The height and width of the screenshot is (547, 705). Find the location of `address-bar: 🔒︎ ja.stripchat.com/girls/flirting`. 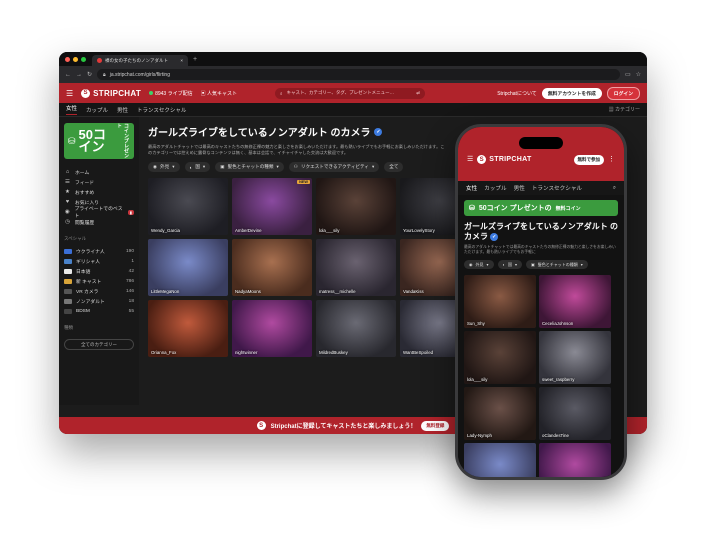

address-bar: 🔒︎ ja.stripchat.com/girls/flirting is located at coordinates (358, 74).